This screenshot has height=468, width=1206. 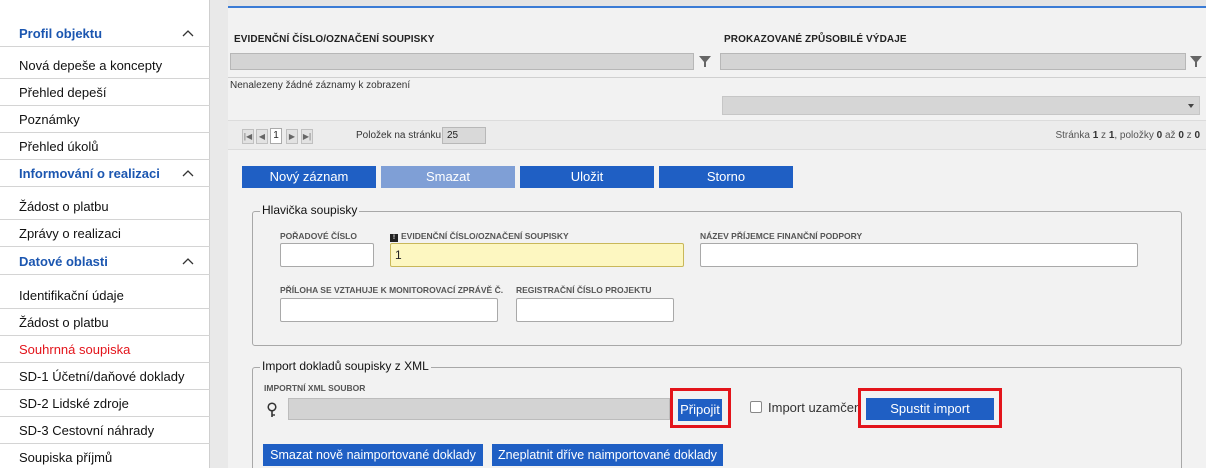 I want to click on recipient-name-label: NÁZEV PŘÍJEMCE FINANČNÍ PODPORY, so click(x=781, y=236).